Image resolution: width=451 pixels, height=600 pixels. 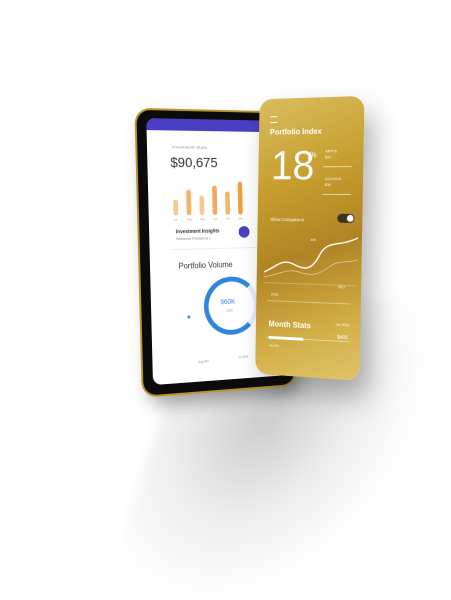 I want to click on footer-right-stat: % 19%, so click(x=243, y=357).